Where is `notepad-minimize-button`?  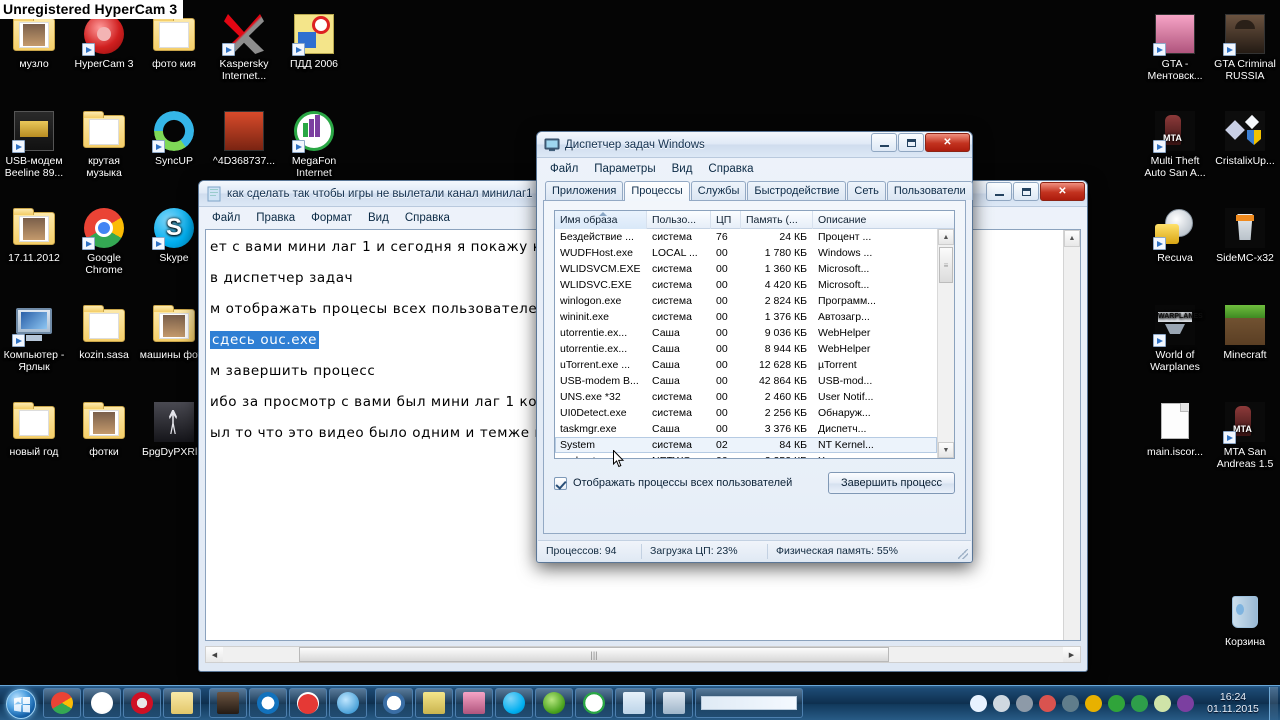 notepad-minimize-button is located at coordinates (999, 191).